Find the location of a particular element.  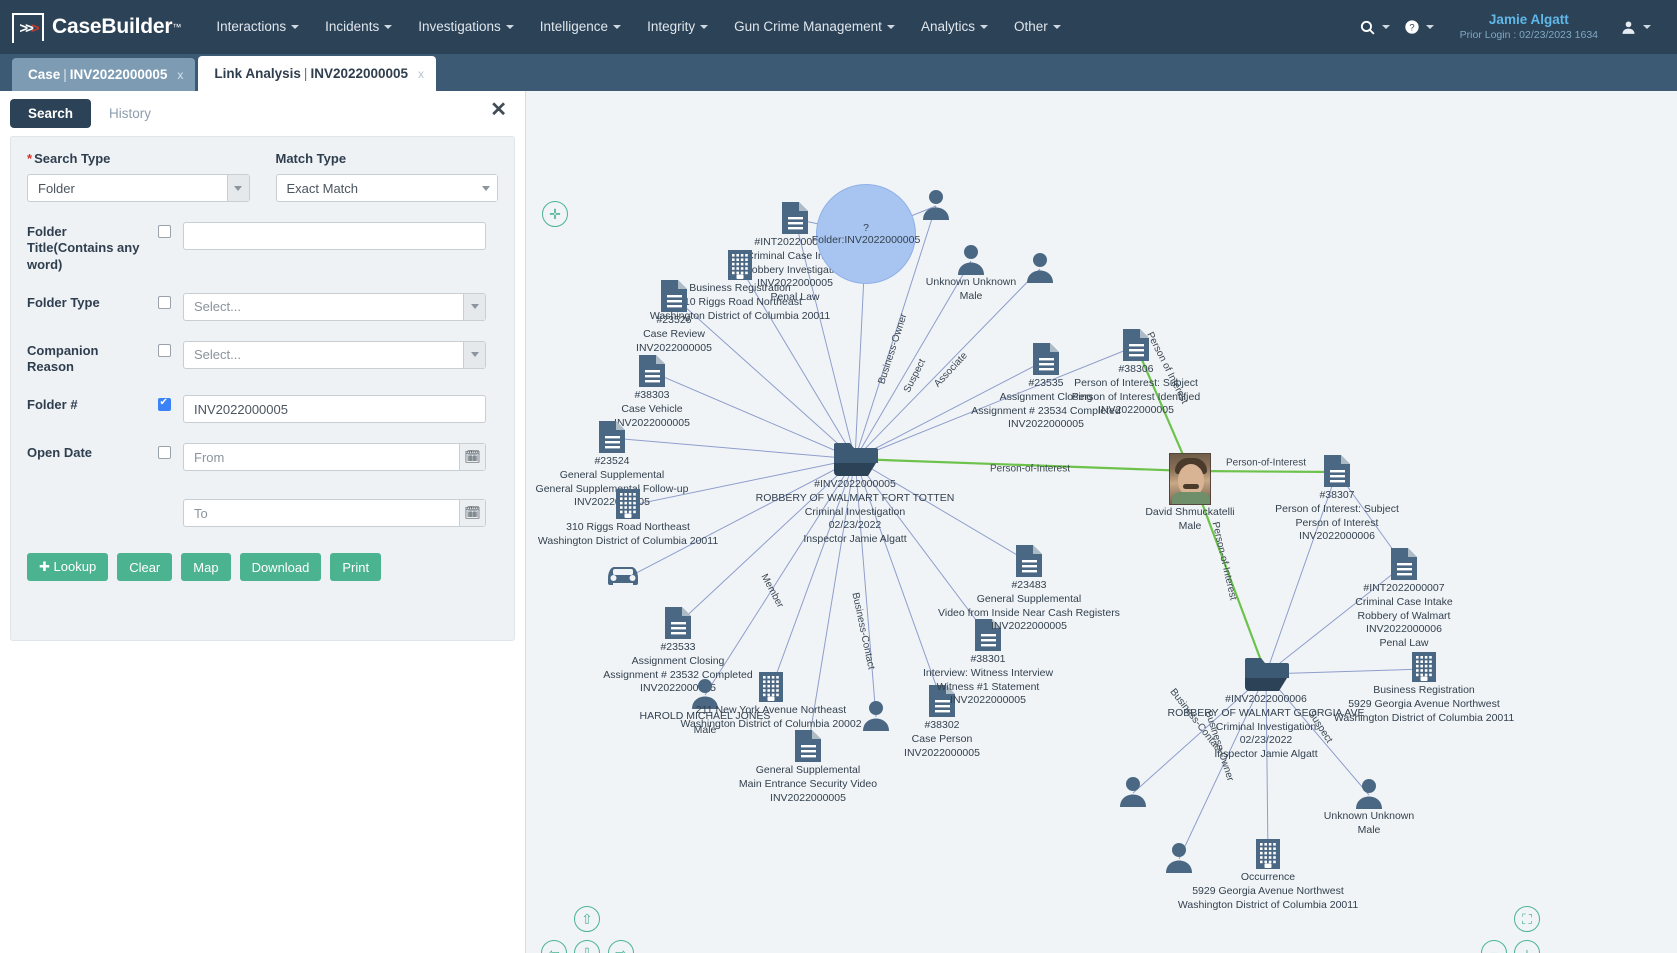

open-date-from-input: From 🗓 is located at coordinates (334, 457).